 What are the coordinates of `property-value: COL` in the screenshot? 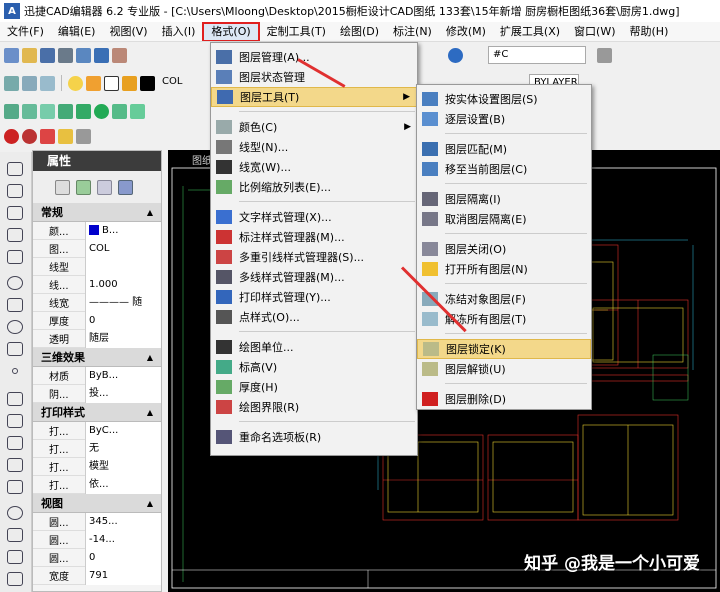 It's located at (123, 248).